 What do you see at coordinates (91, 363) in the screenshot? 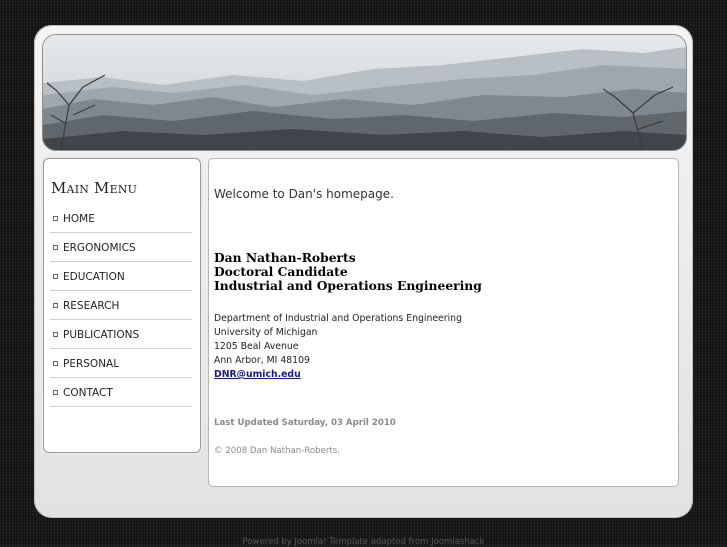
I see `menu-item-label: PERSONAL` at bounding box center [91, 363].